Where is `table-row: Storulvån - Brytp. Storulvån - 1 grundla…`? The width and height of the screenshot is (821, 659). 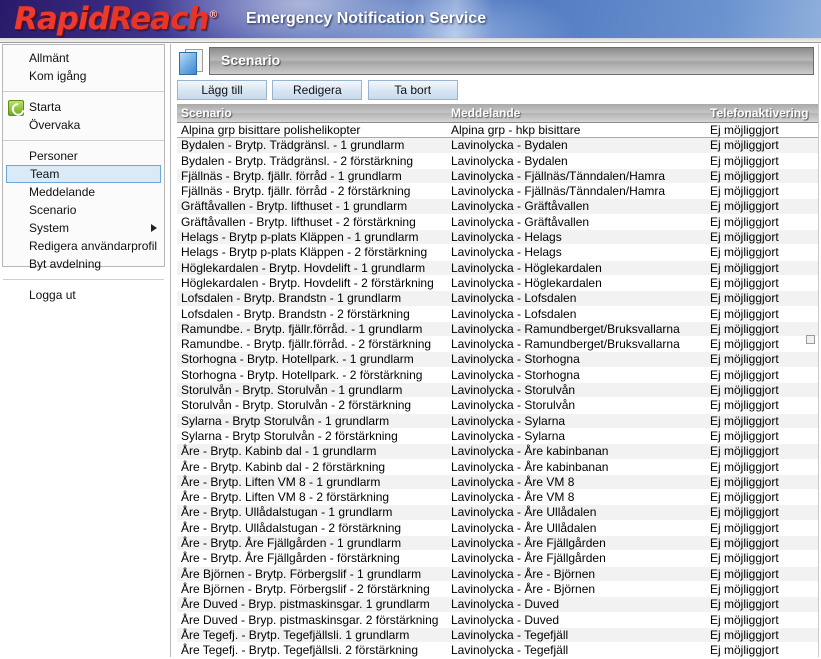 table-row: Storulvån - Brytp. Storulvån - 1 grundla… is located at coordinates (497, 390).